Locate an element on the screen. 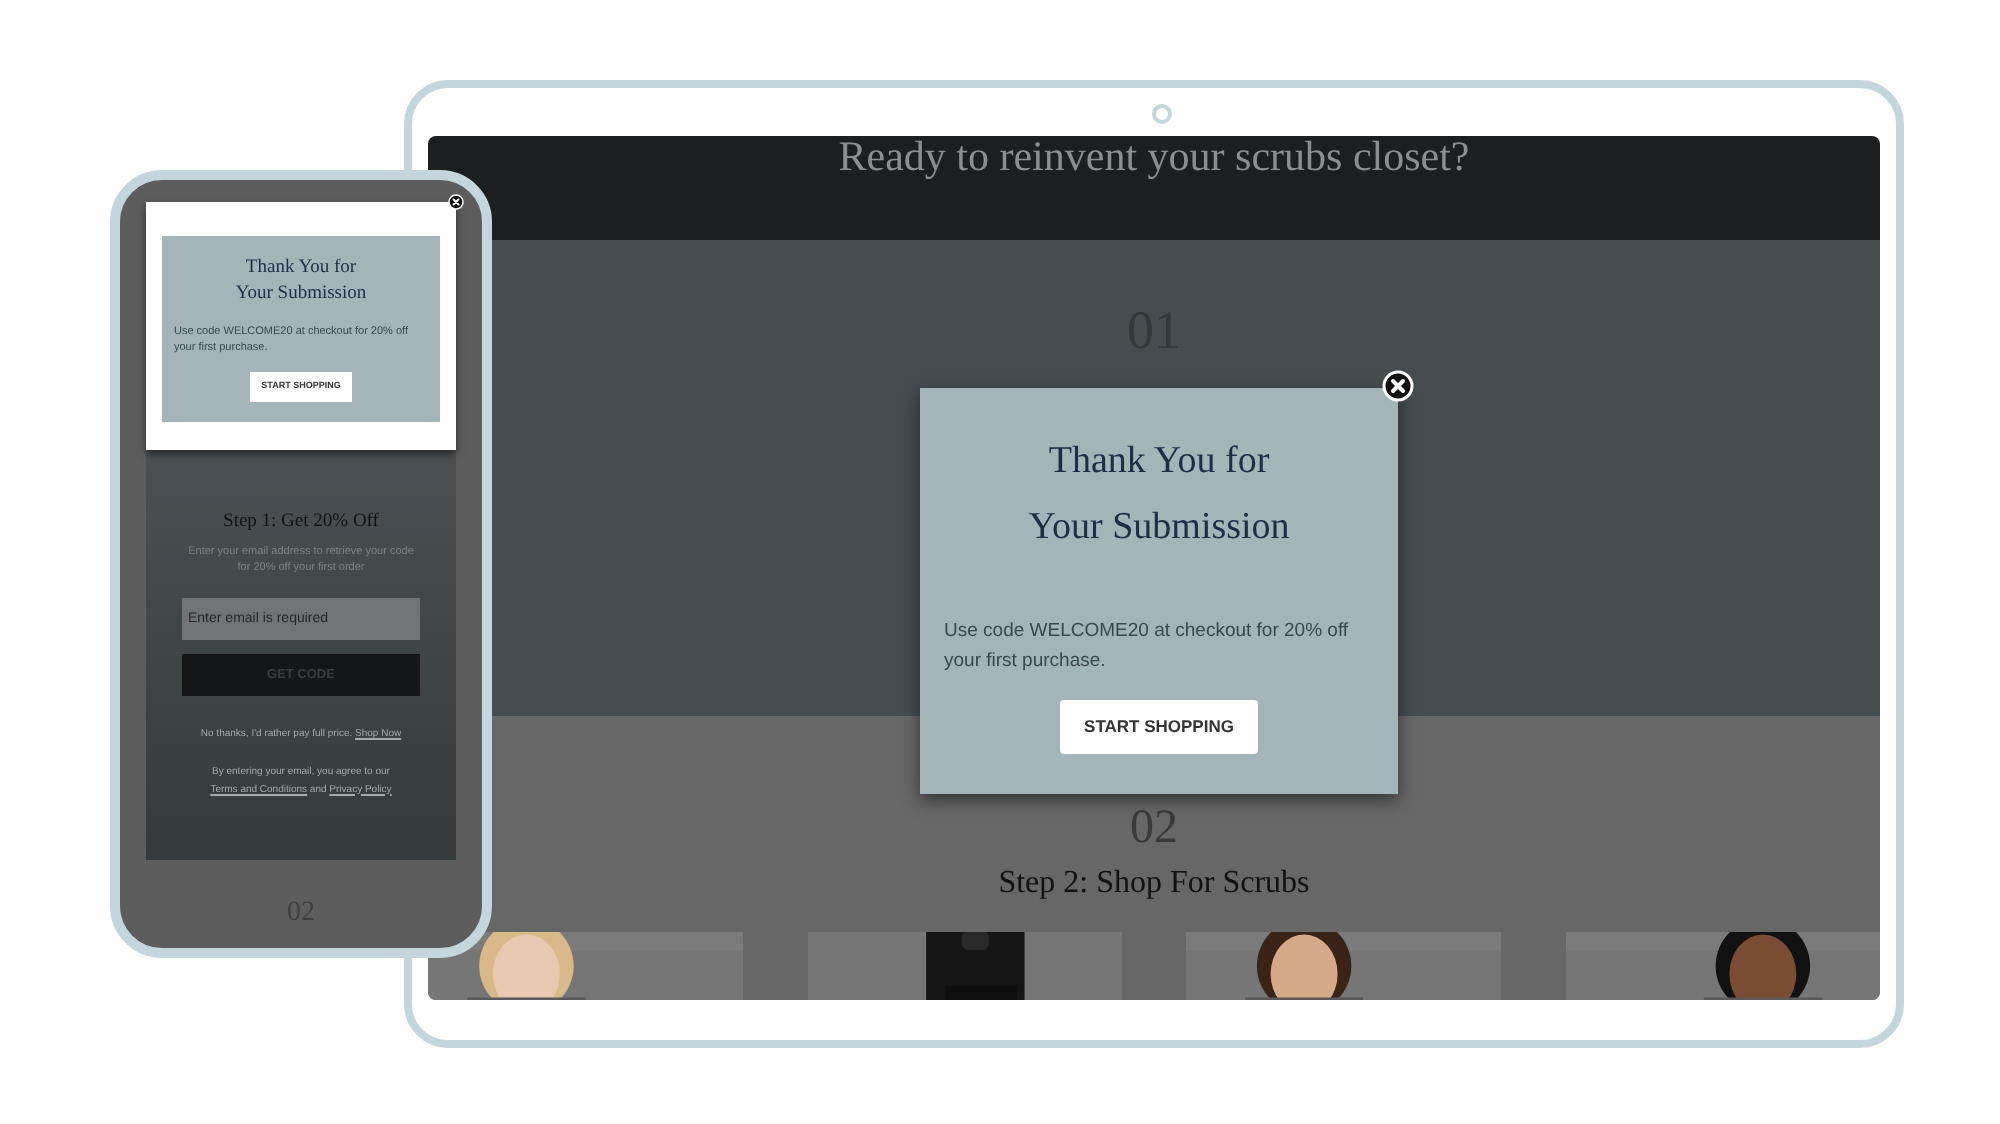 The height and width of the screenshot is (1124, 2000). modal-message: Use code WELCOME20 at checkout for 20% off your first purchase. is located at coordinates (1147, 647).